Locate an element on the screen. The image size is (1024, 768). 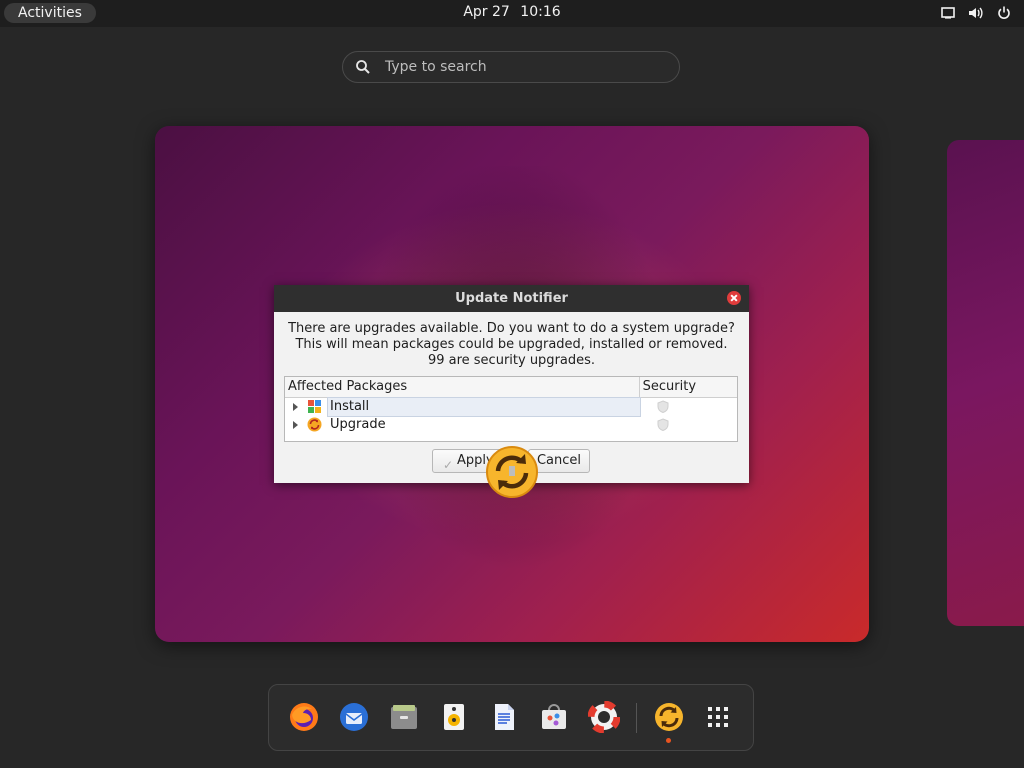
search-icon is located at coordinates (363, 67).